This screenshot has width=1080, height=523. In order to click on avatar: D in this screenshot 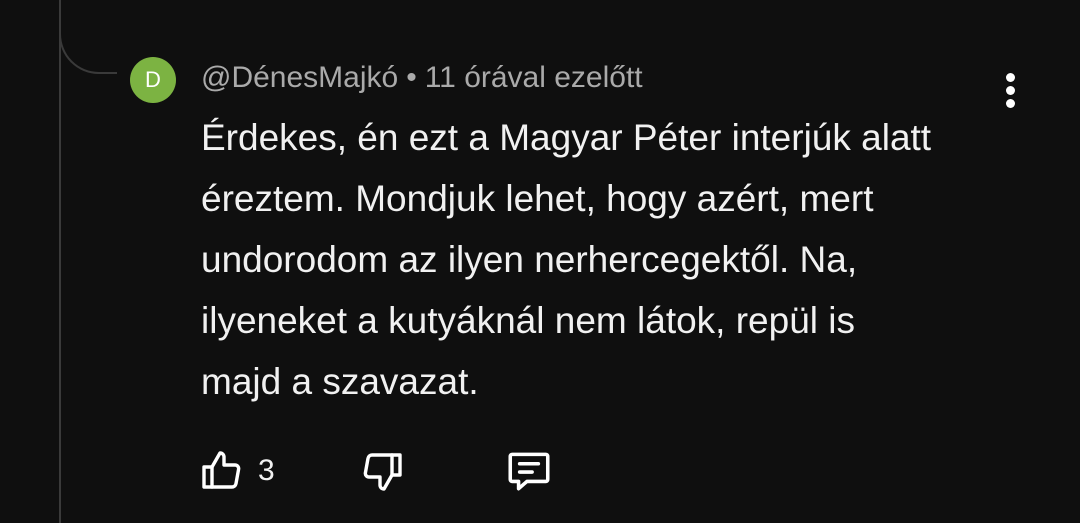, I will do `click(153, 80)`.